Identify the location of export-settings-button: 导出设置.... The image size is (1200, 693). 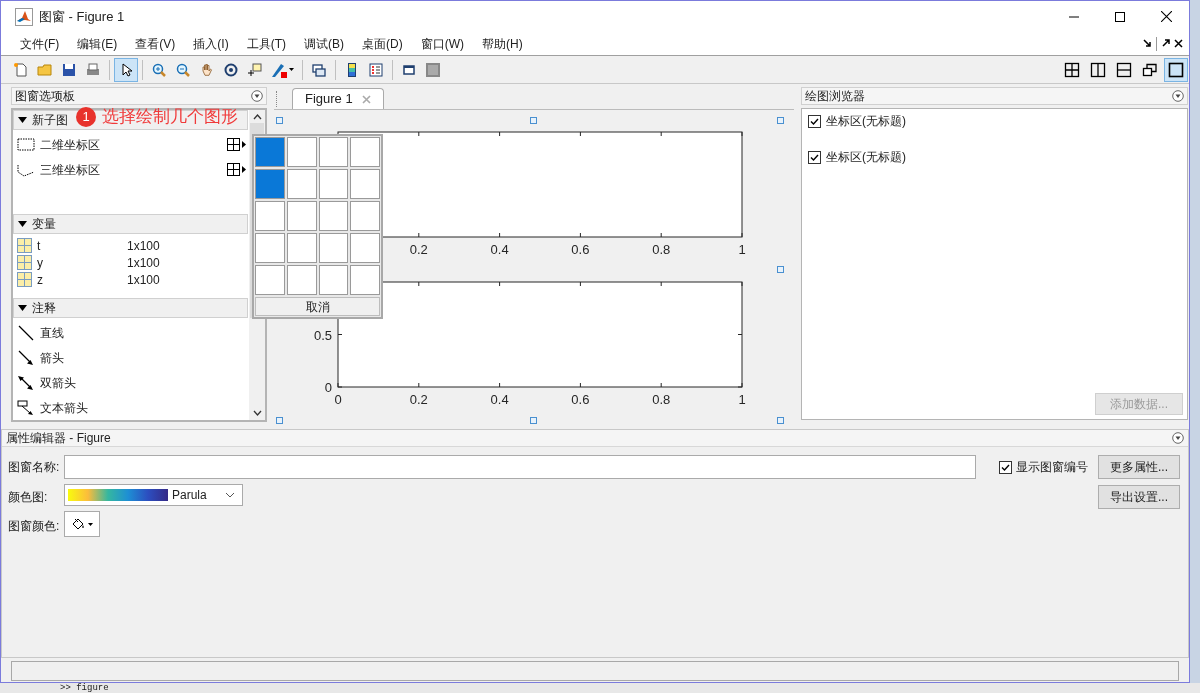
(1139, 497).